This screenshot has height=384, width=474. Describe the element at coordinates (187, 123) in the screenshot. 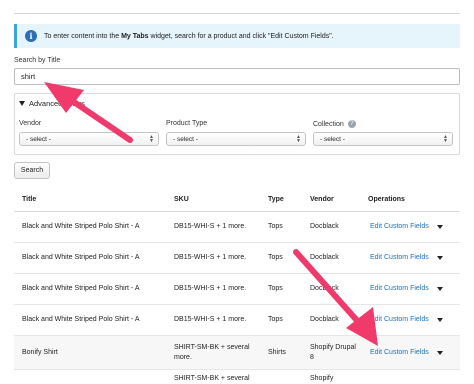

I see `product-type-label: Product Type` at that location.